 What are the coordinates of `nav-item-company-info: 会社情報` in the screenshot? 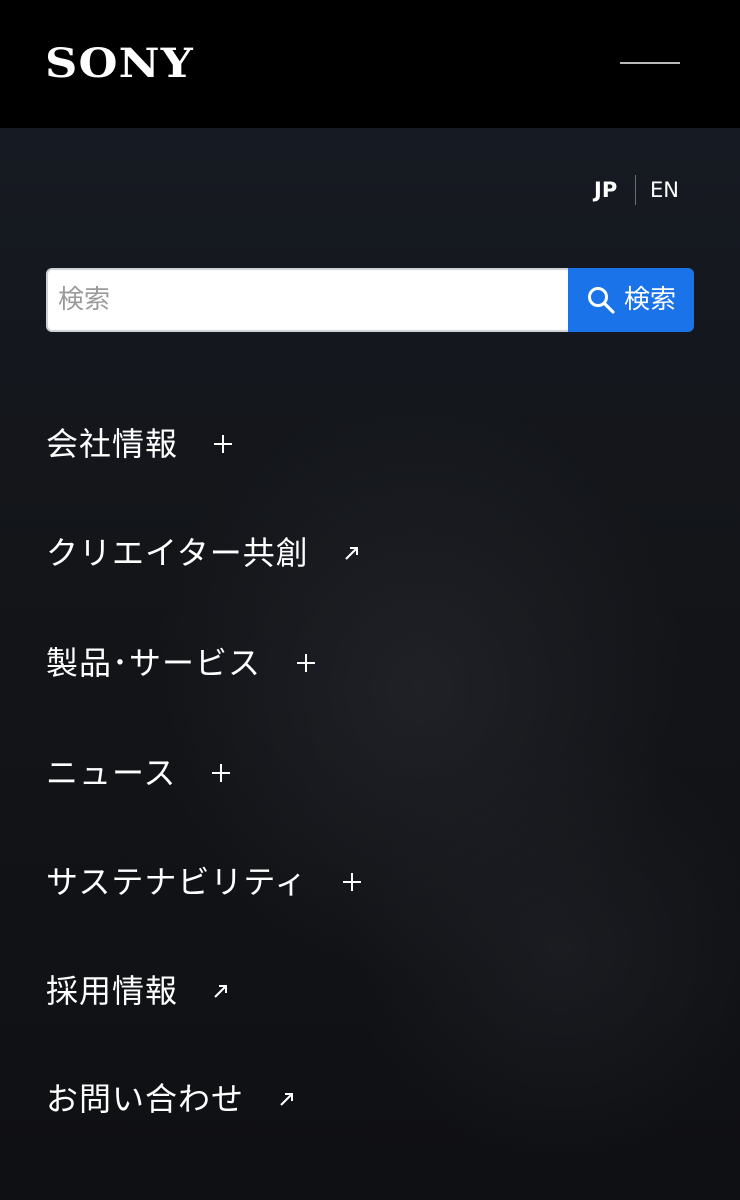 It's located at (140, 444).